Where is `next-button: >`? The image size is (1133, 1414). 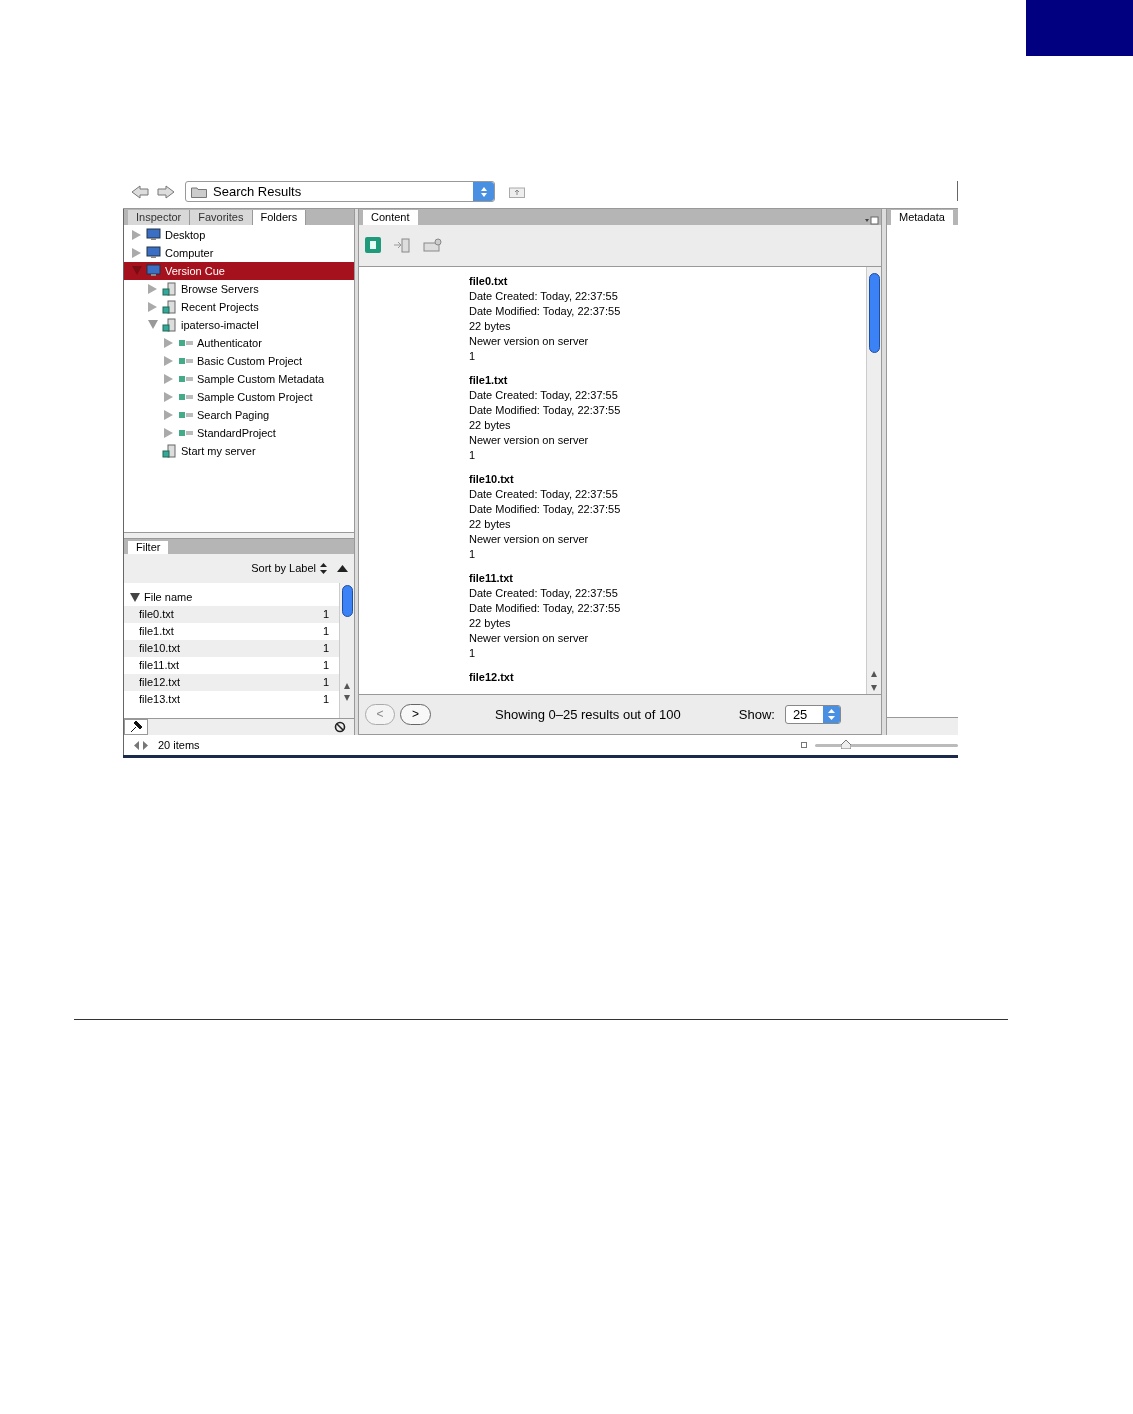
next-button: > is located at coordinates (415, 715).